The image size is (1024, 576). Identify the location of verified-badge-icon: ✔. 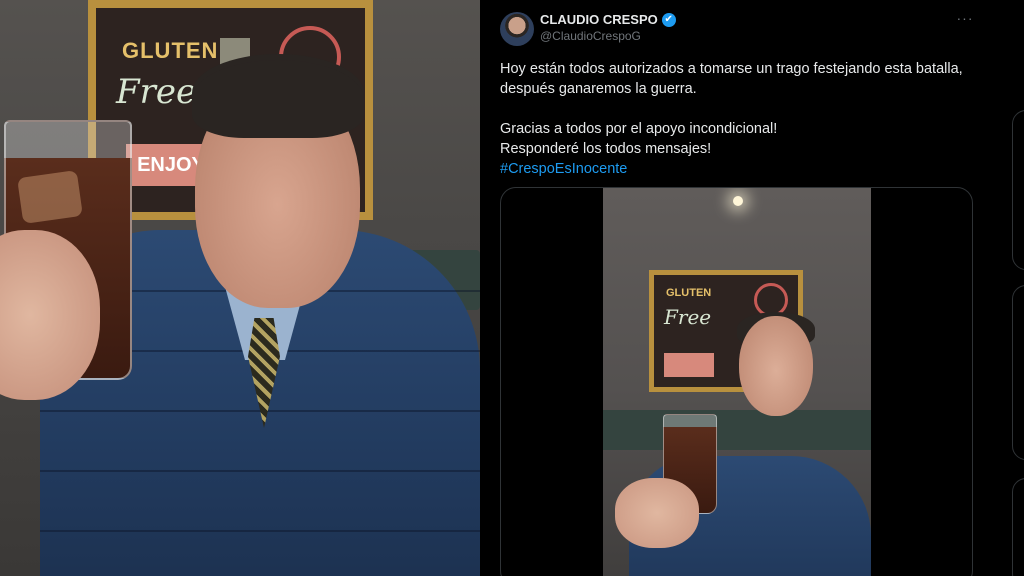
(668, 19).